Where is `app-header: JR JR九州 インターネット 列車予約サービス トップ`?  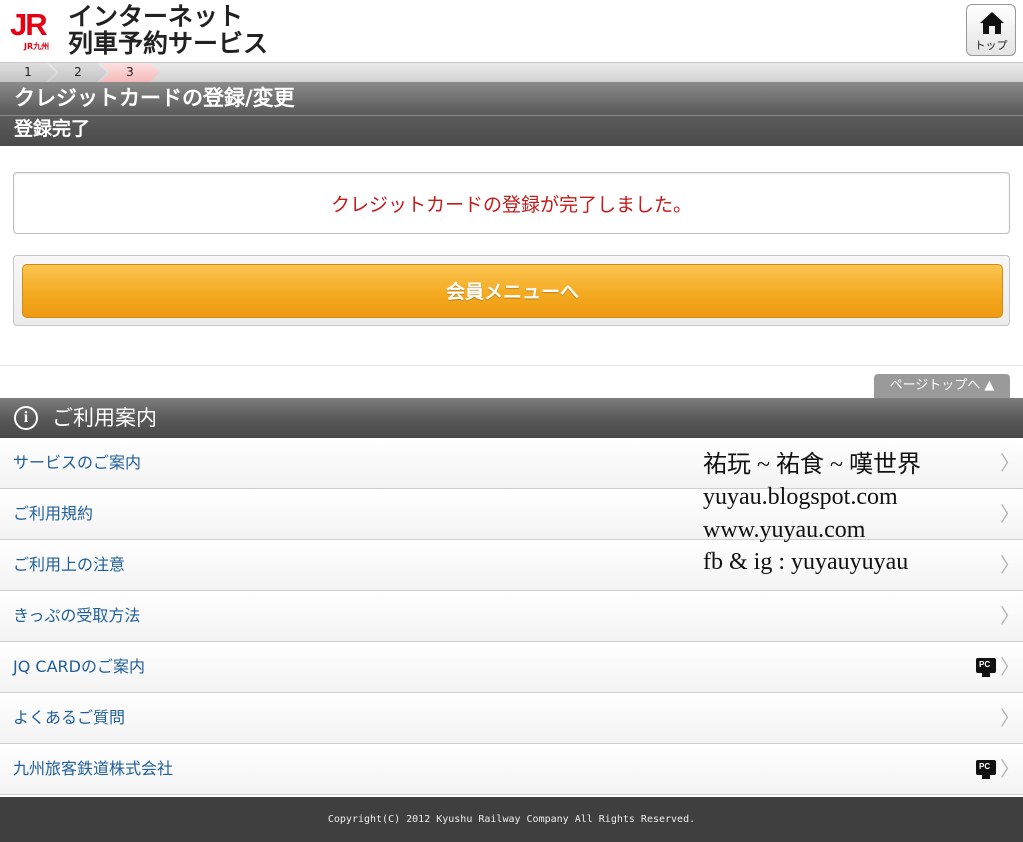 app-header: JR JR九州 インターネット 列車予約サービス トップ is located at coordinates (511, 31).